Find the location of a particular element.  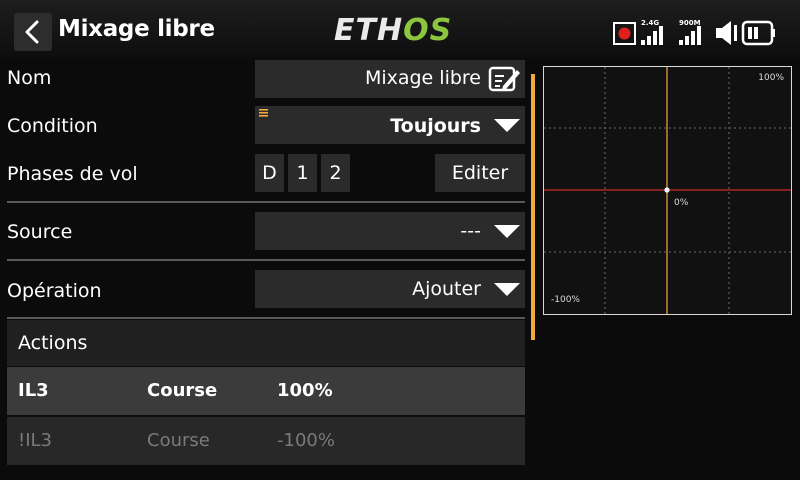

condition-label: Condition is located at coordinates (52, 126).